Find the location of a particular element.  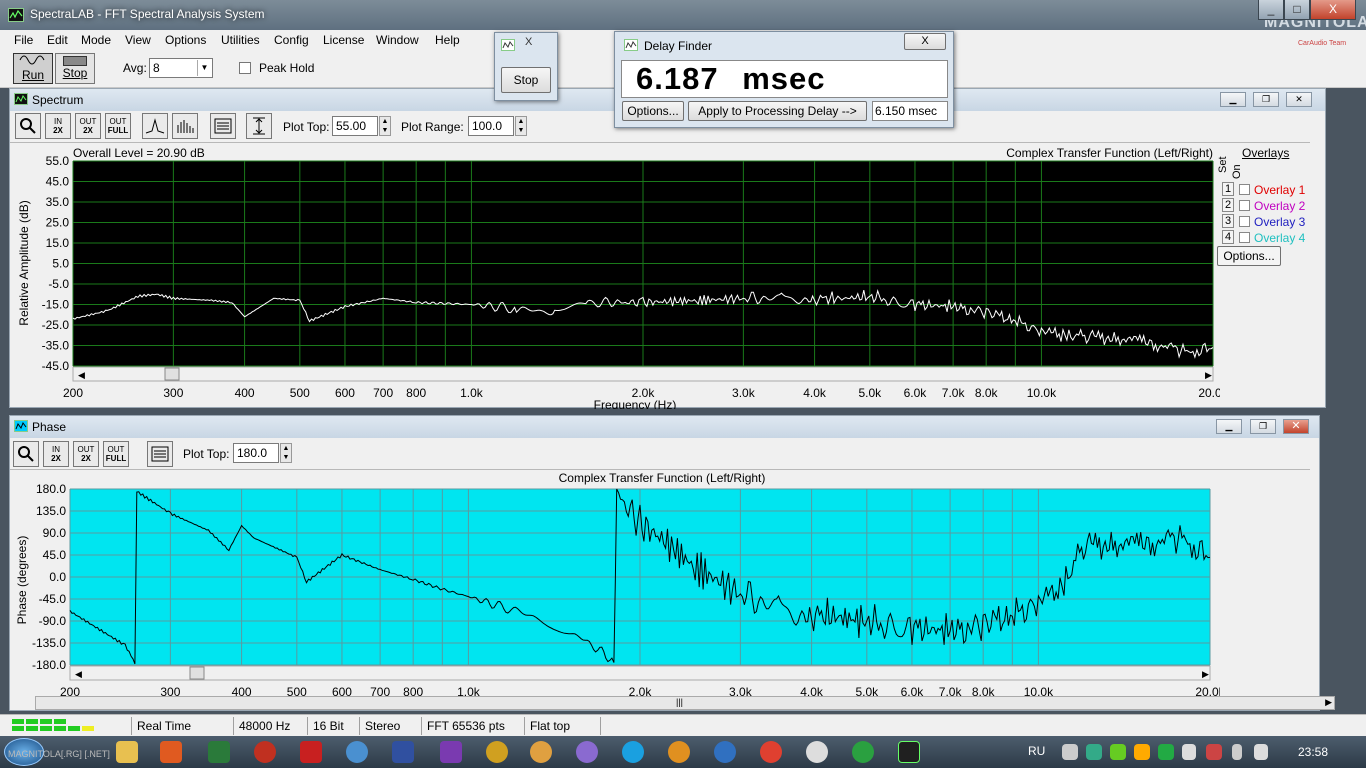

utorrent-icon is located at coordinates (863, 752).